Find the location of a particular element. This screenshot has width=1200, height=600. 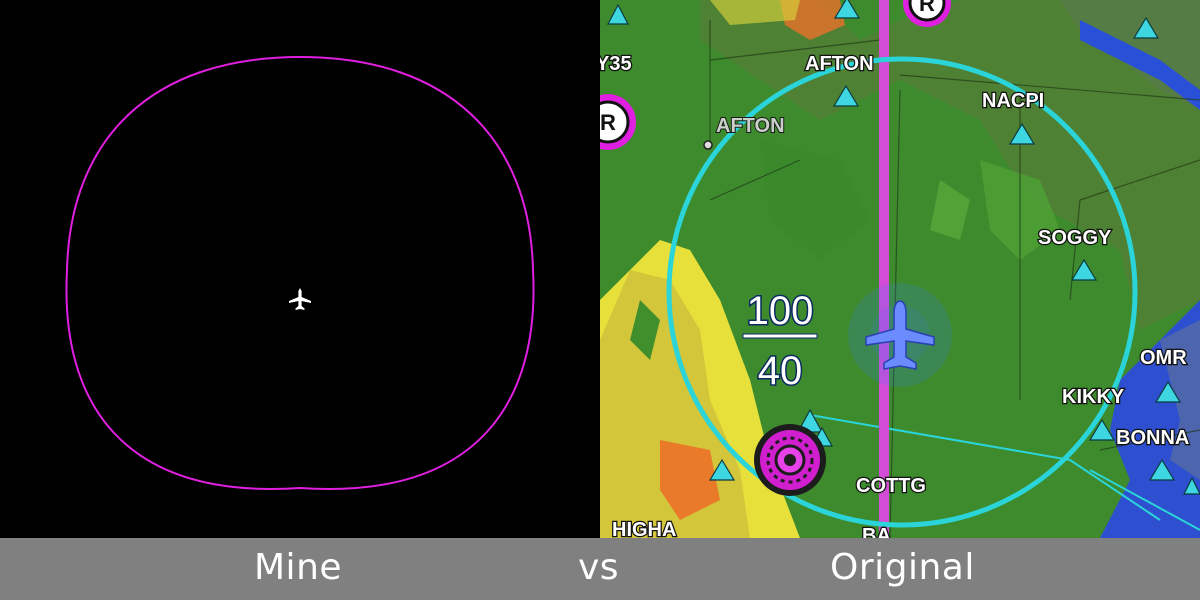

waypoint-label-omr: OMR is located at coordinates (1163, 358).